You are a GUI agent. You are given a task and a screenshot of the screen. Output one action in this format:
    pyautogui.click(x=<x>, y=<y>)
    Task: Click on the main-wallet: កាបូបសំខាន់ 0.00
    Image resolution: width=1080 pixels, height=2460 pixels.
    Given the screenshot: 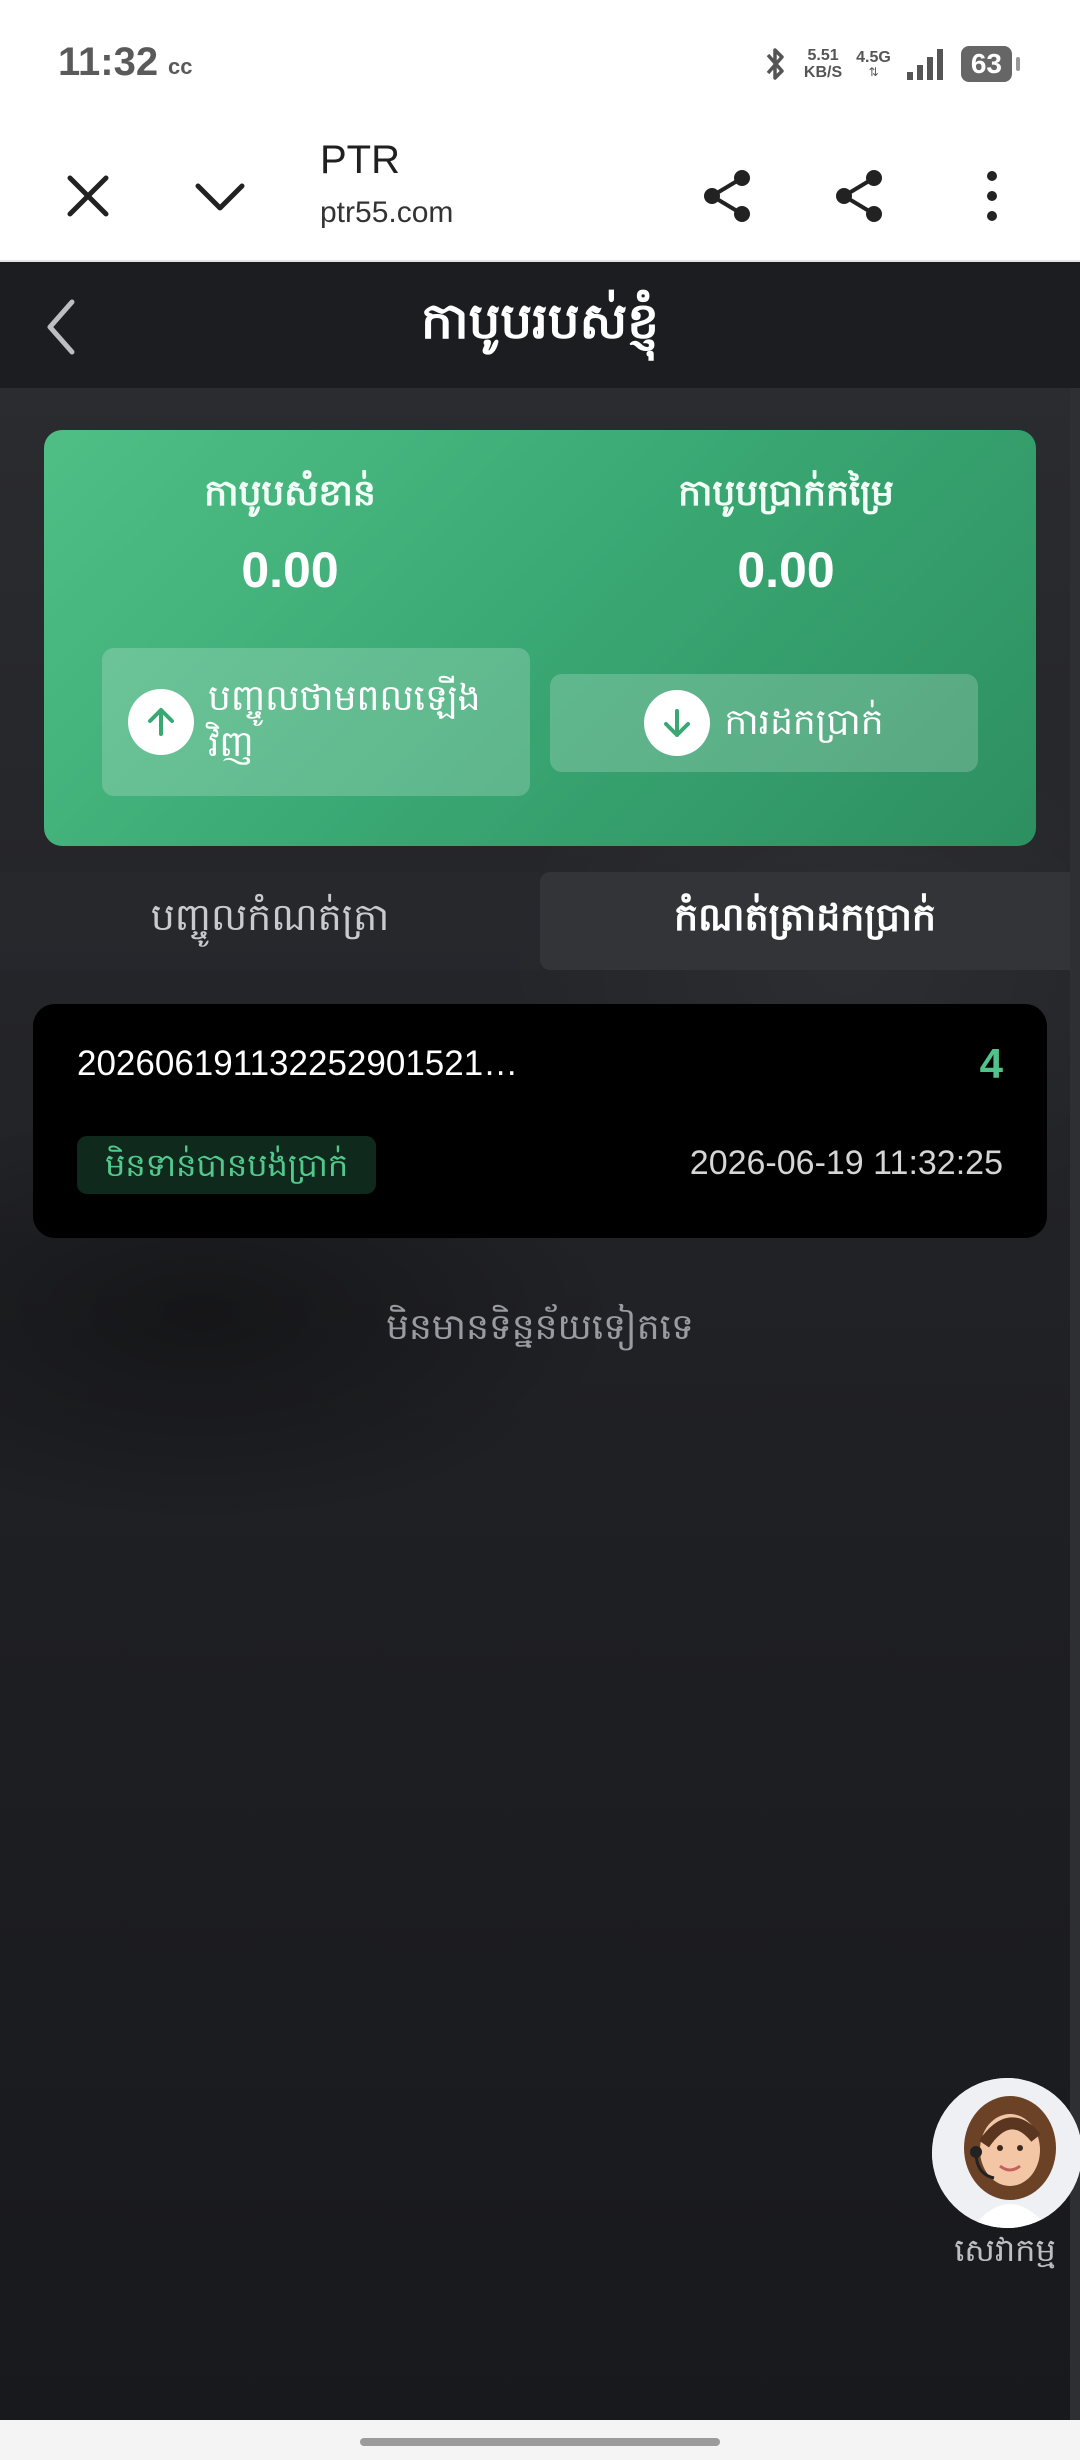 What is the action you would take?
    pyautogui.click(x=290, y=534)
    